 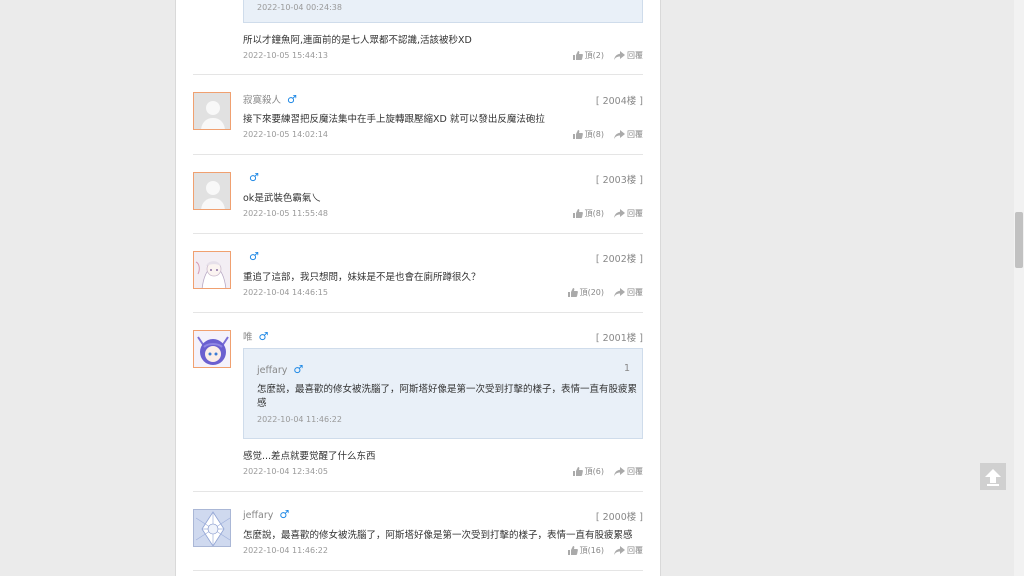 I want to click on like-count: 頂(6), so click(x=594, y=471).